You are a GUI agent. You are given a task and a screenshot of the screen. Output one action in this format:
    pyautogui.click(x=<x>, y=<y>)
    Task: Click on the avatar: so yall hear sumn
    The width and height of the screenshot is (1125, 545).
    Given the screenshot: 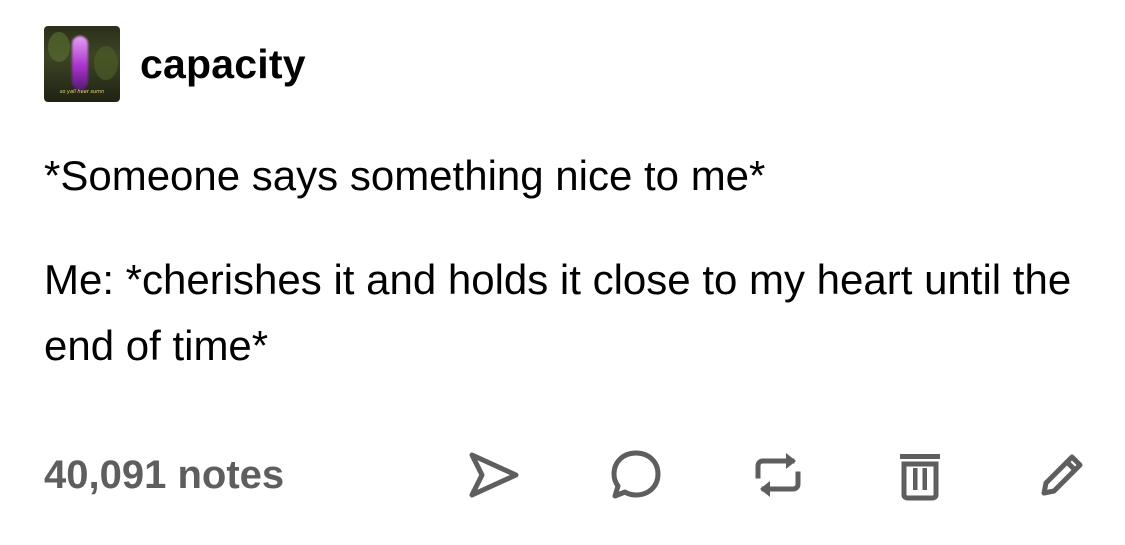 What is the action you would take?
    pyautogui.click(x=82, y=64)
    